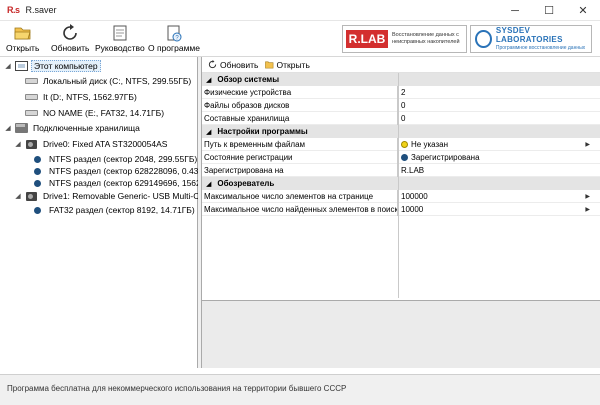  I want to click on tree-item-disk-e: NO NAME (E:, FAT32, 14.71ГБ), so click(90, 113).